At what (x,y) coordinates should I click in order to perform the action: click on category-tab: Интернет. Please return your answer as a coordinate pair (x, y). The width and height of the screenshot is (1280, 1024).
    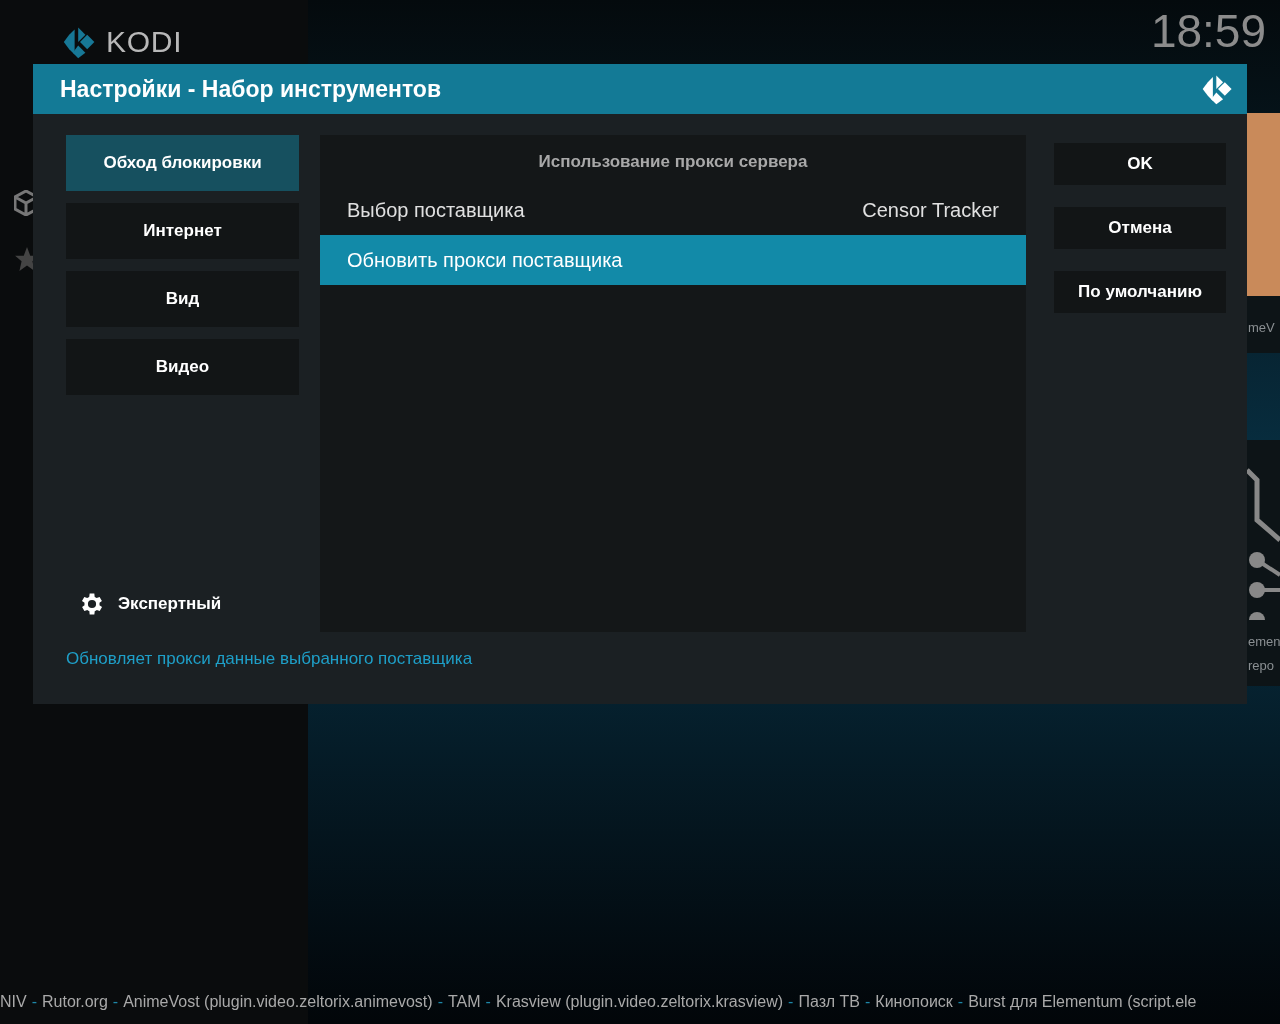
    Looking at the image, I should click on (182, 231).